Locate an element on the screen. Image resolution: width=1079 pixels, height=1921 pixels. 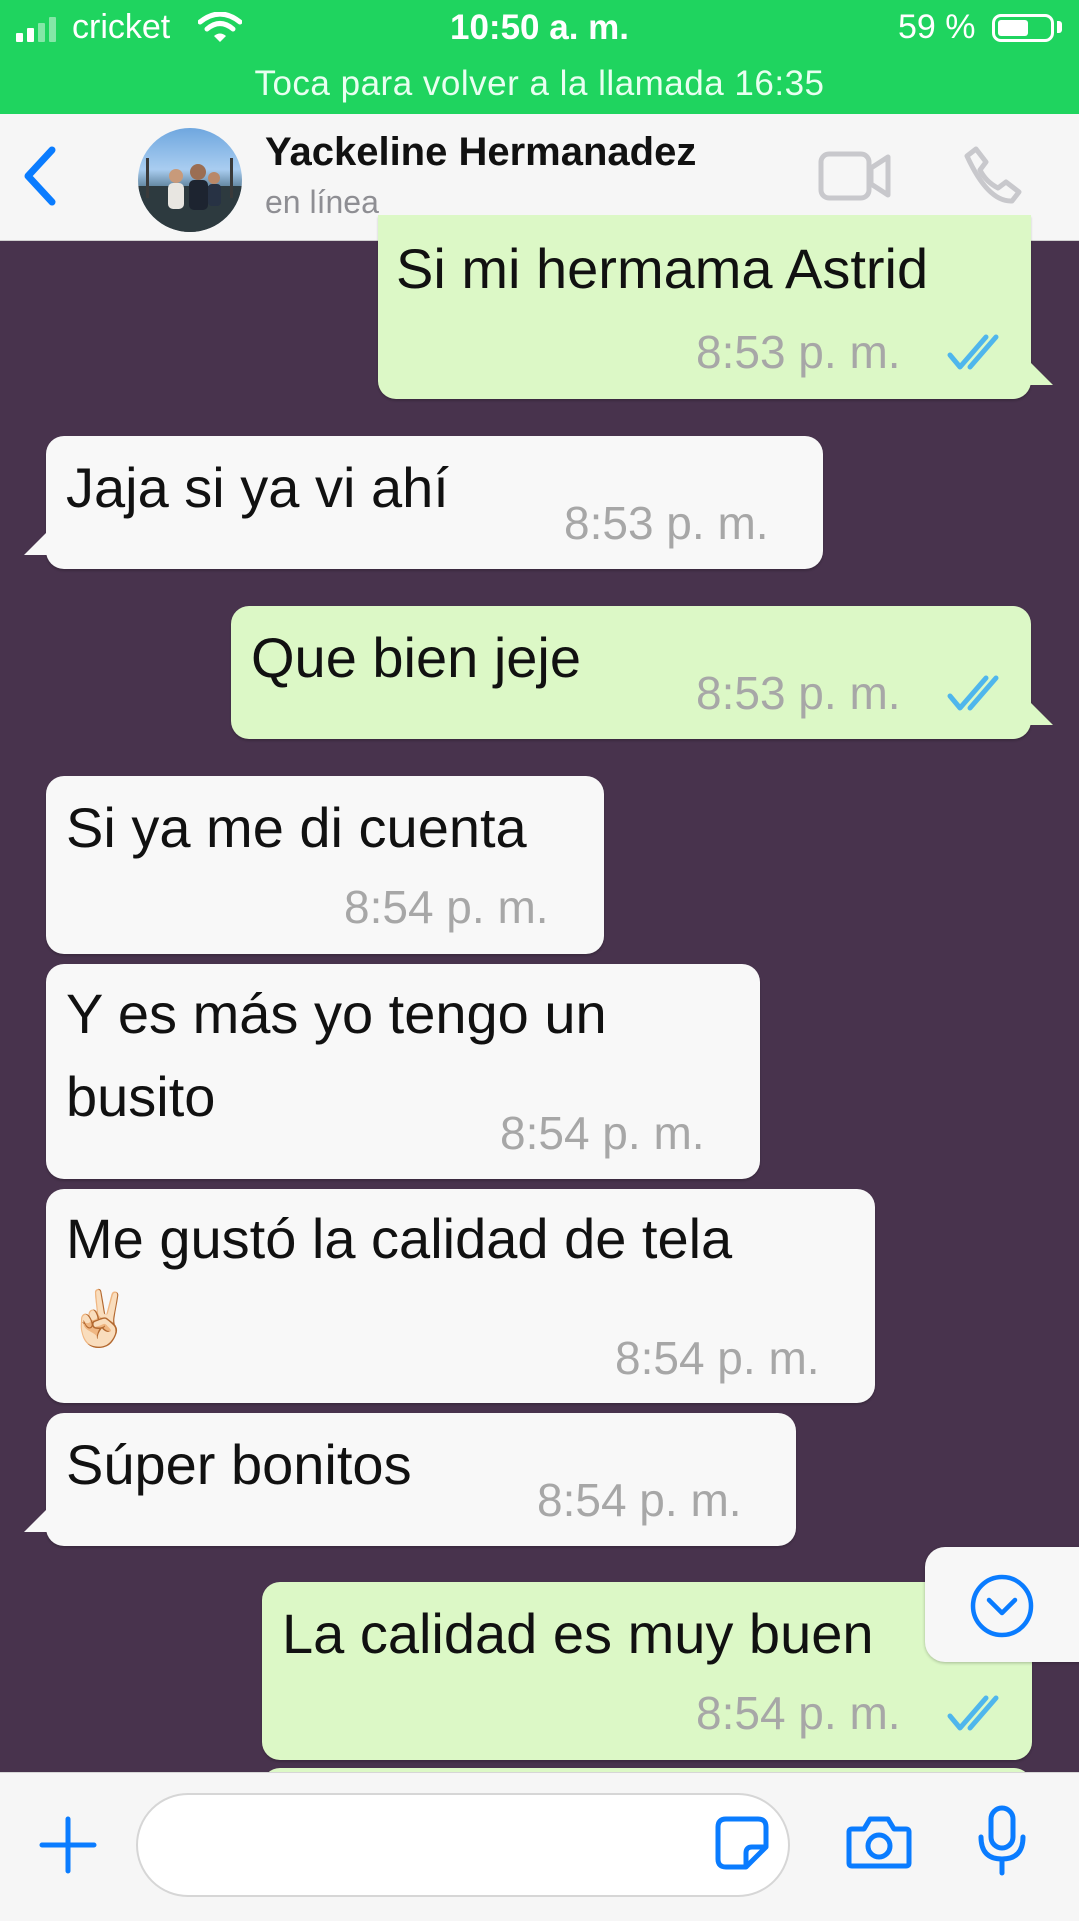
incoming-message: Jaja si ya vi ahí 8:53 p. m. is located at coordinates (423, 502).